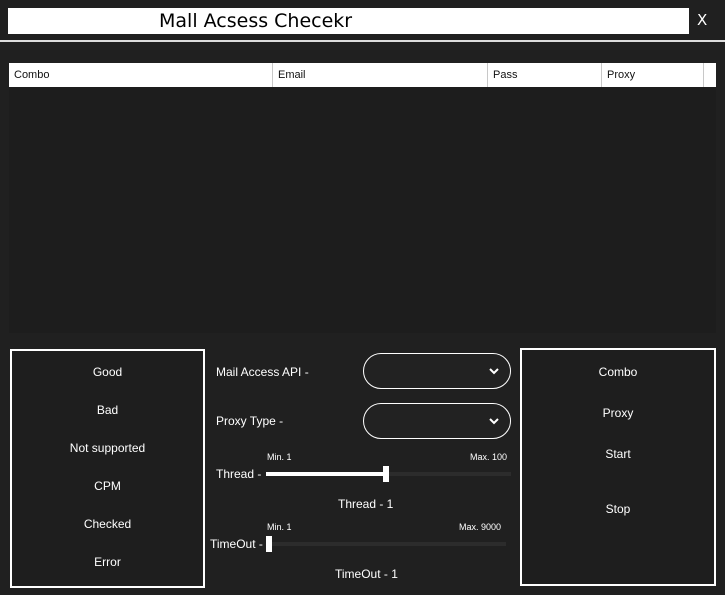 This screenshot has height=595, width=725. What do you see at coordinates (236, 544) in the screenshot?
I see `timeout-label: TimeOut -` at bounding box center [236, 544].